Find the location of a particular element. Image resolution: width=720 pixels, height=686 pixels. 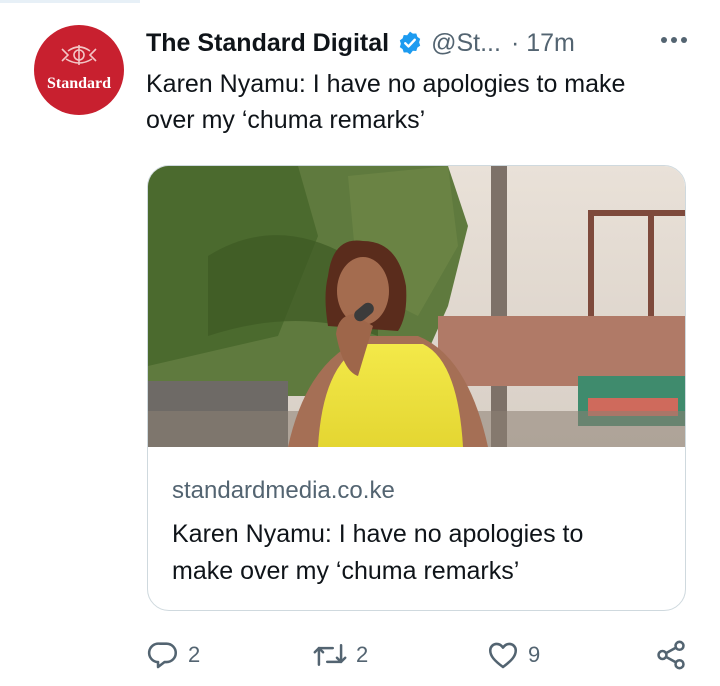

retweet-icon is located at coordinates (330, 655).